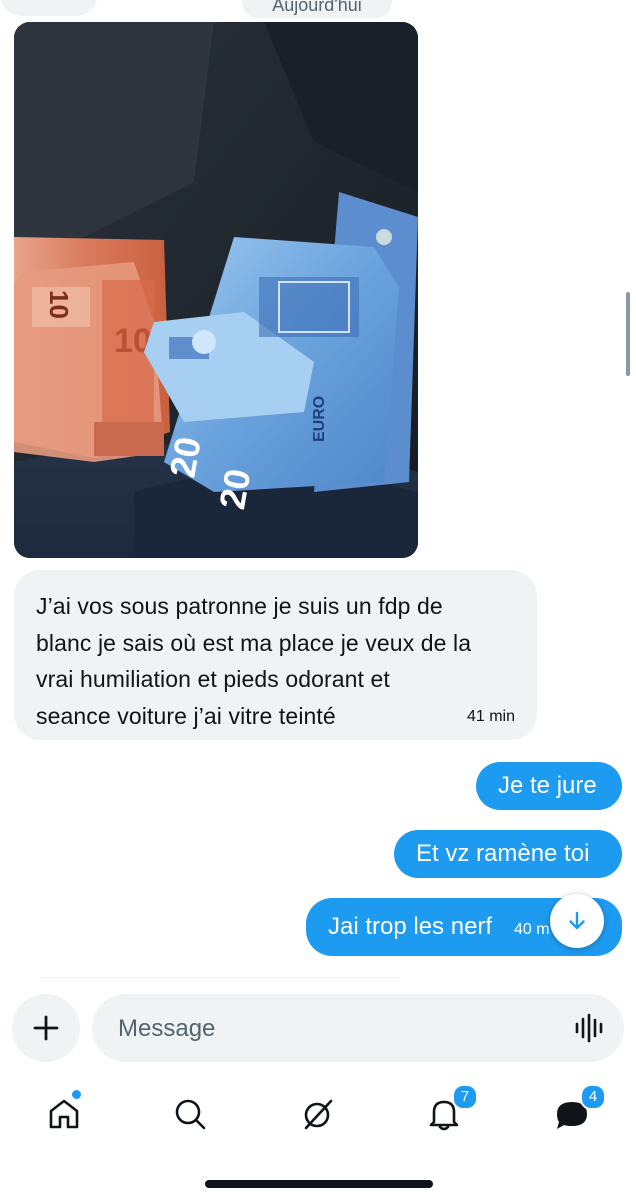  Describe the element at coordinates (319, 419) in the screenshot. I see `svg-text: EURO` at that location.